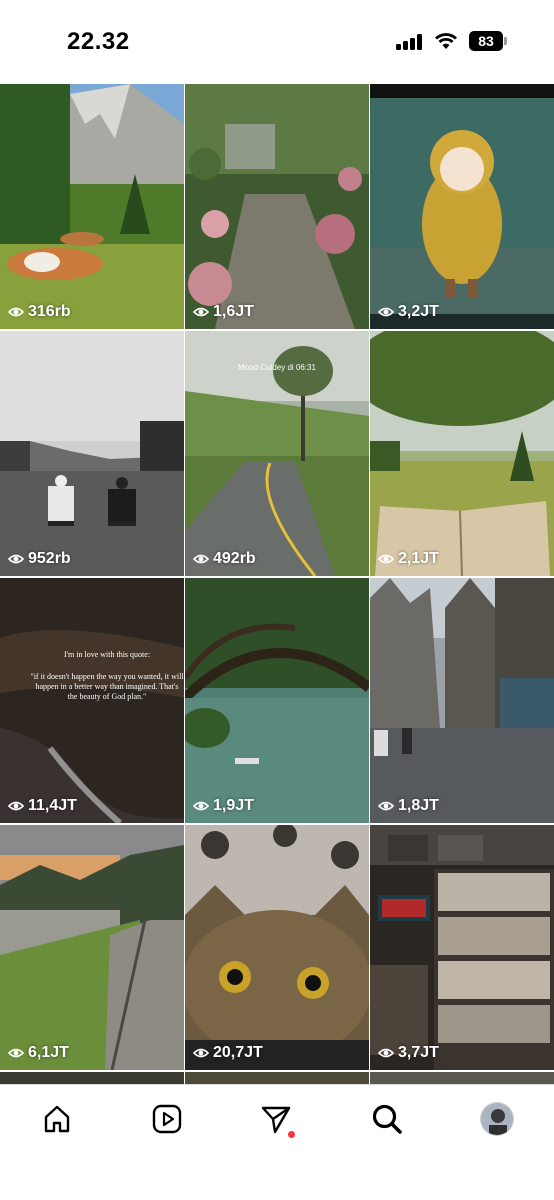  I want to click on grid-tile: 316rb, so click(92, 206).